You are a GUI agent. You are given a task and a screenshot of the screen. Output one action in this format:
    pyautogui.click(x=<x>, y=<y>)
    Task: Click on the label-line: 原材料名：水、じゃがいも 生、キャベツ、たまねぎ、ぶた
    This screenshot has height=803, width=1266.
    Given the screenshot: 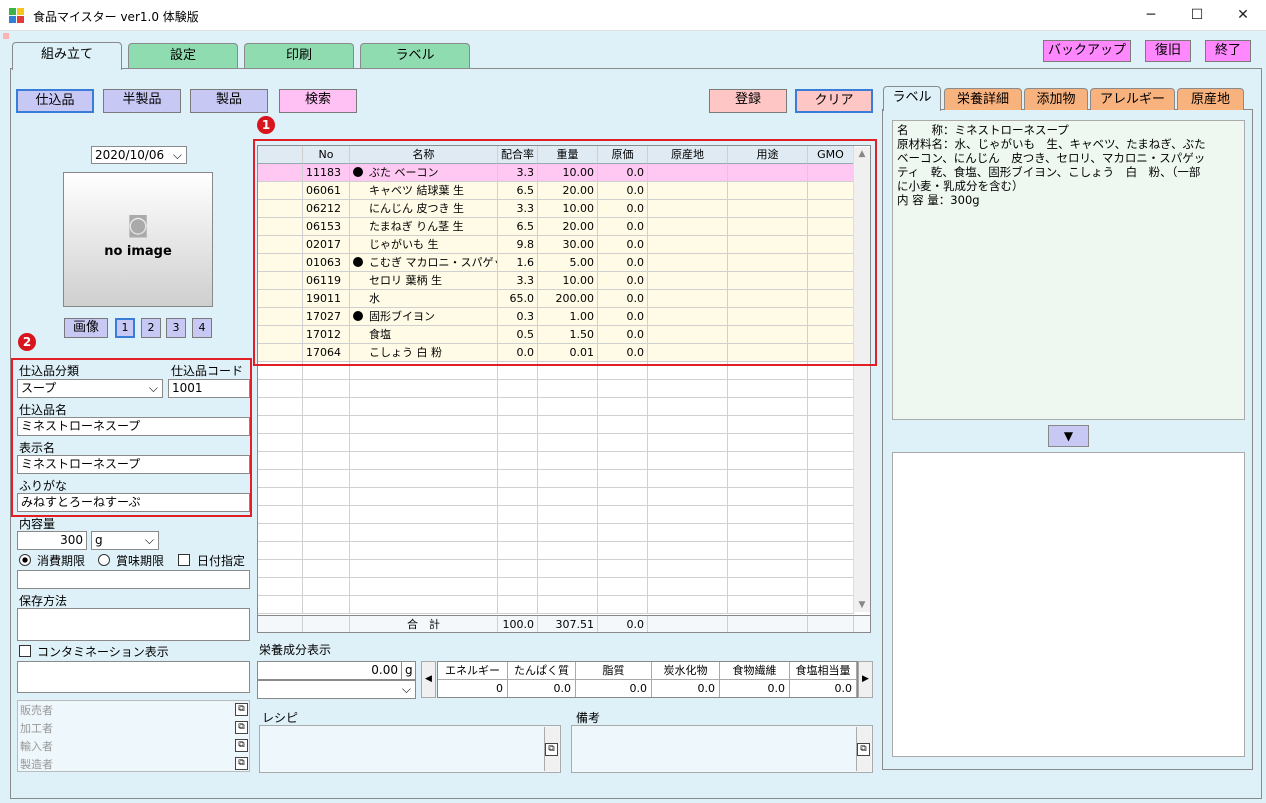 What is the action you would take?
    pyautogui.click(x=1051, y=144)
    